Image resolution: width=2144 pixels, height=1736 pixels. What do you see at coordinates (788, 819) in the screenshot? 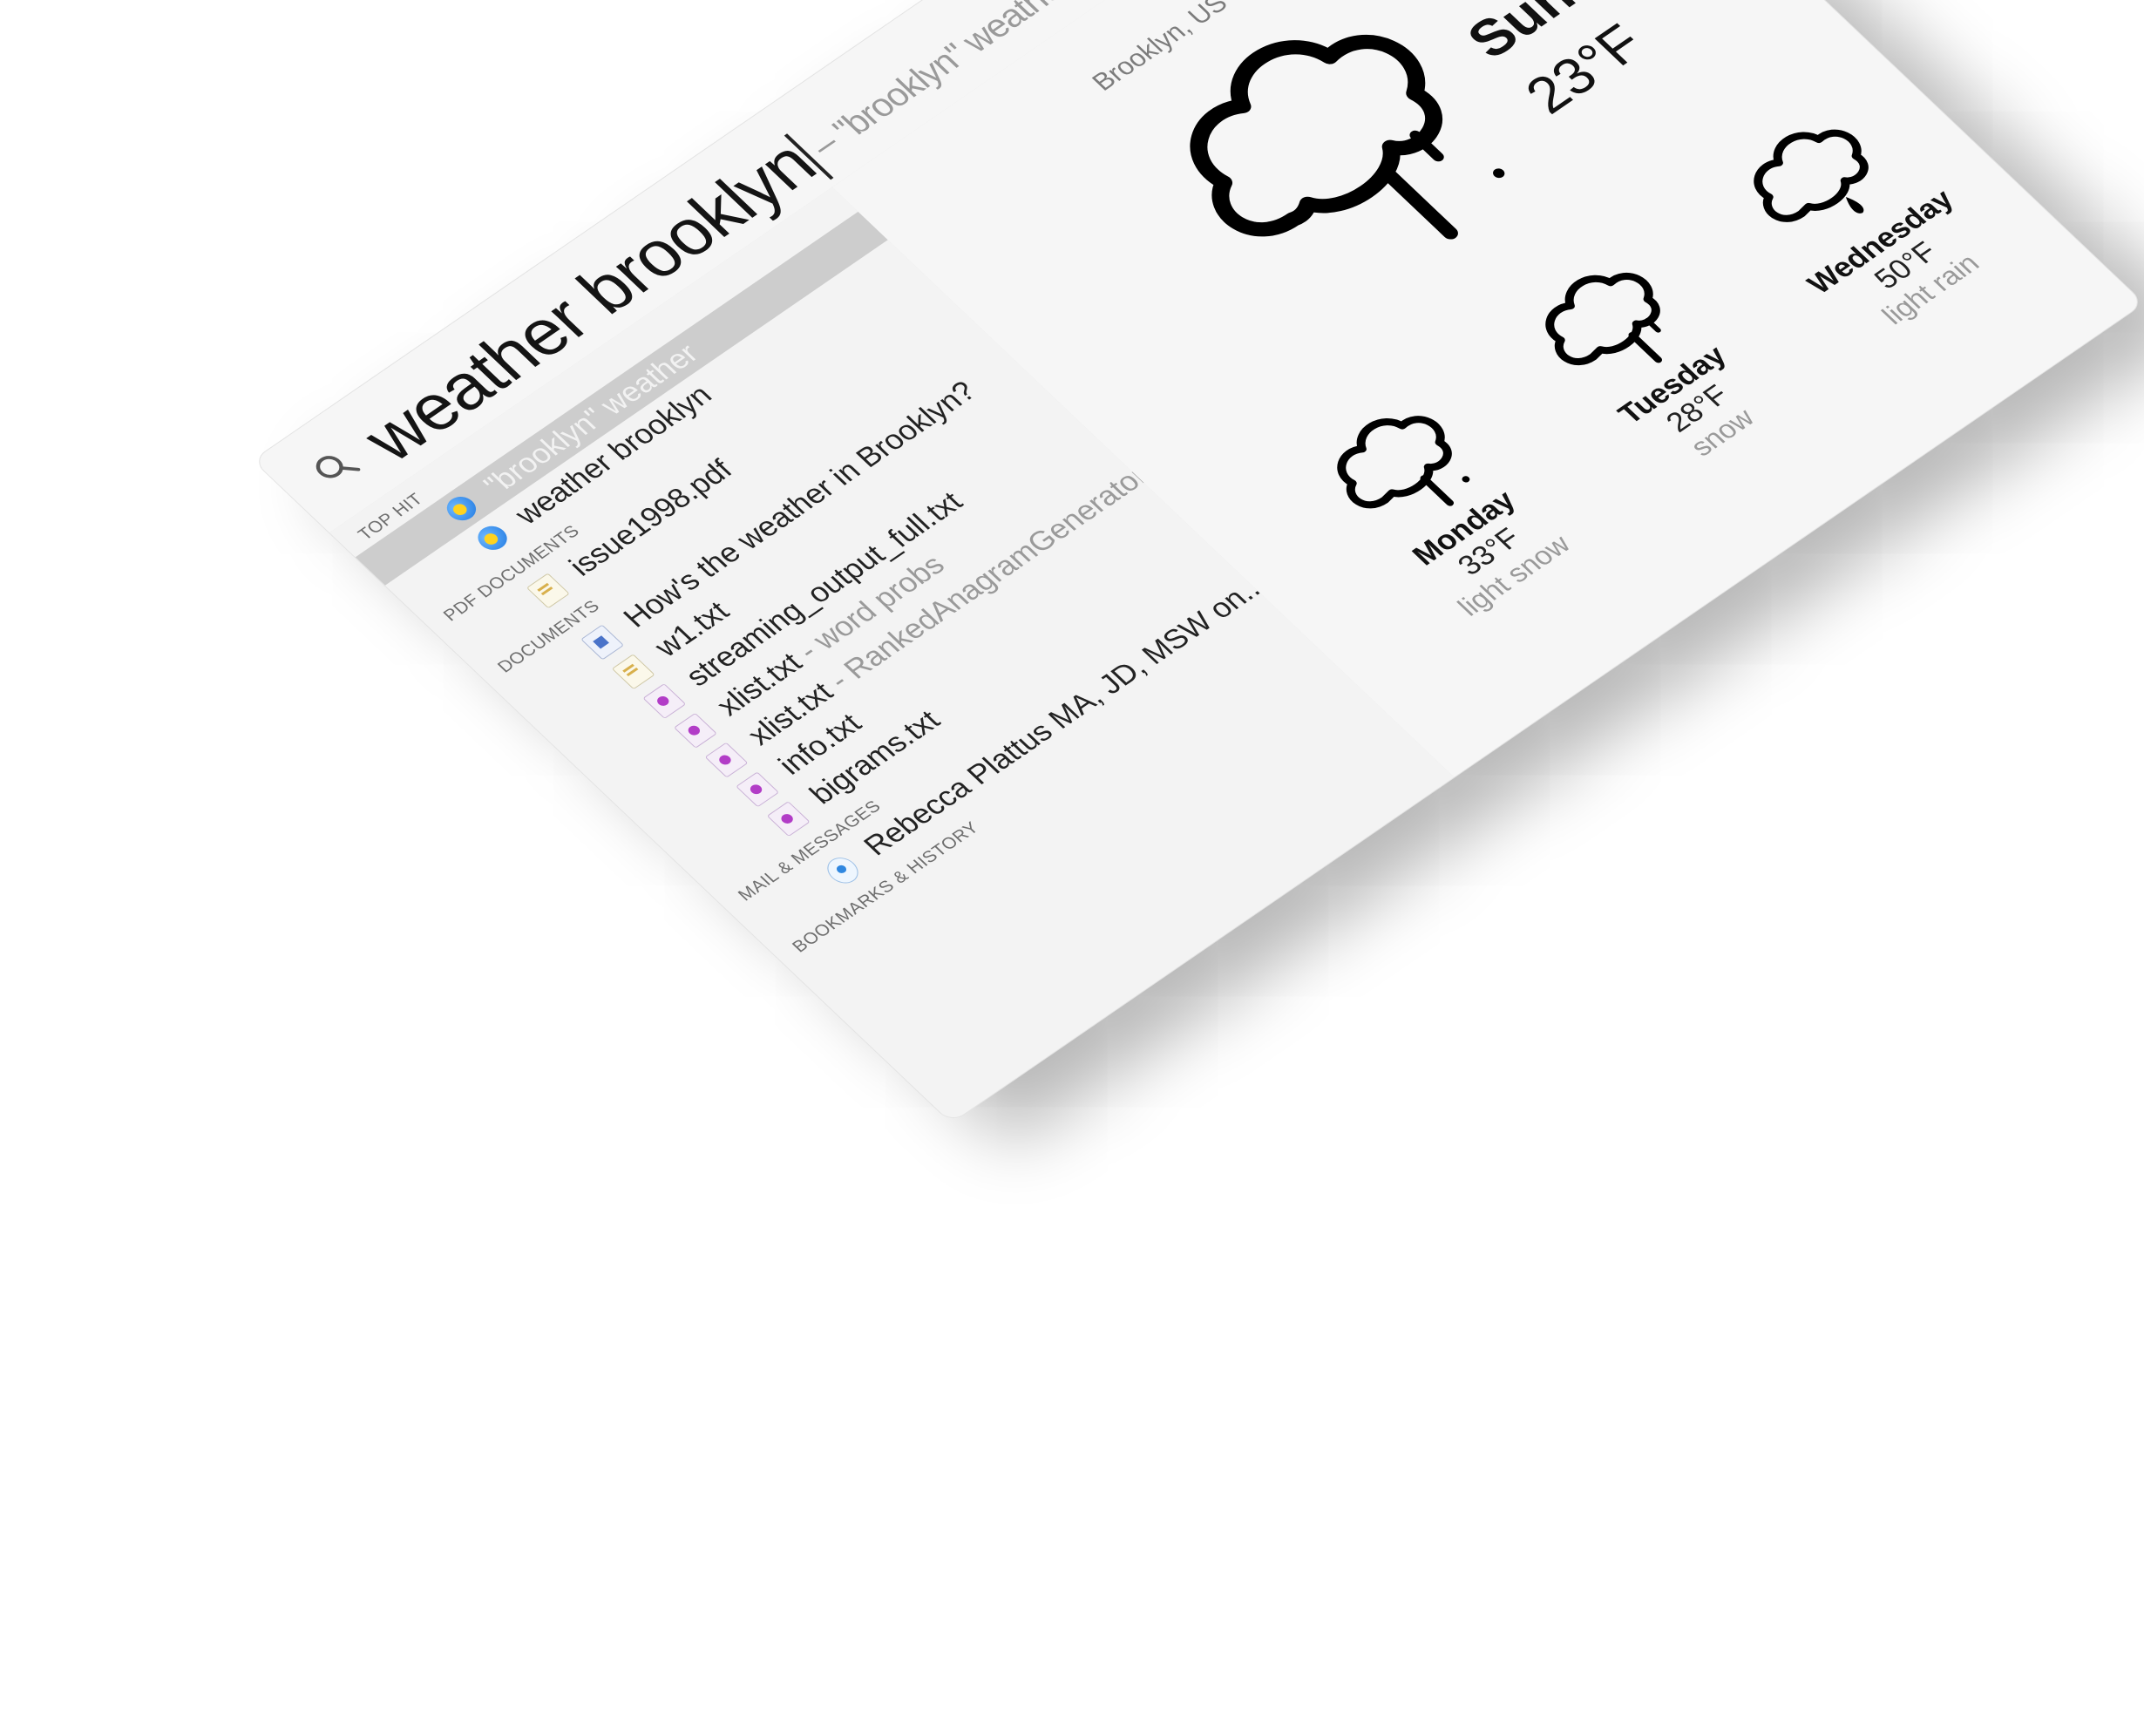
I see `text-file-icon` at bounding box center [788, 819].